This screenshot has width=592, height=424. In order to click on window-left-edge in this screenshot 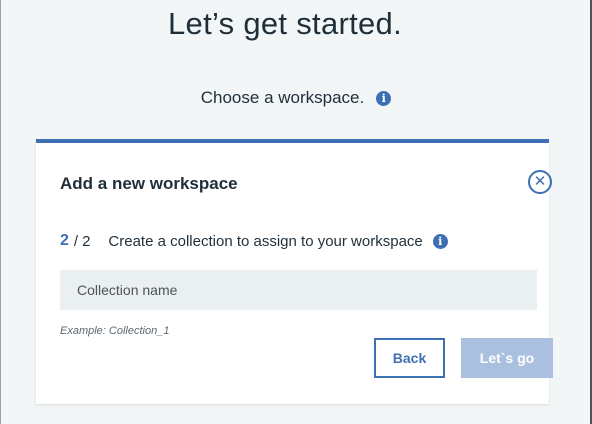, I will do `click(0, 212)`.